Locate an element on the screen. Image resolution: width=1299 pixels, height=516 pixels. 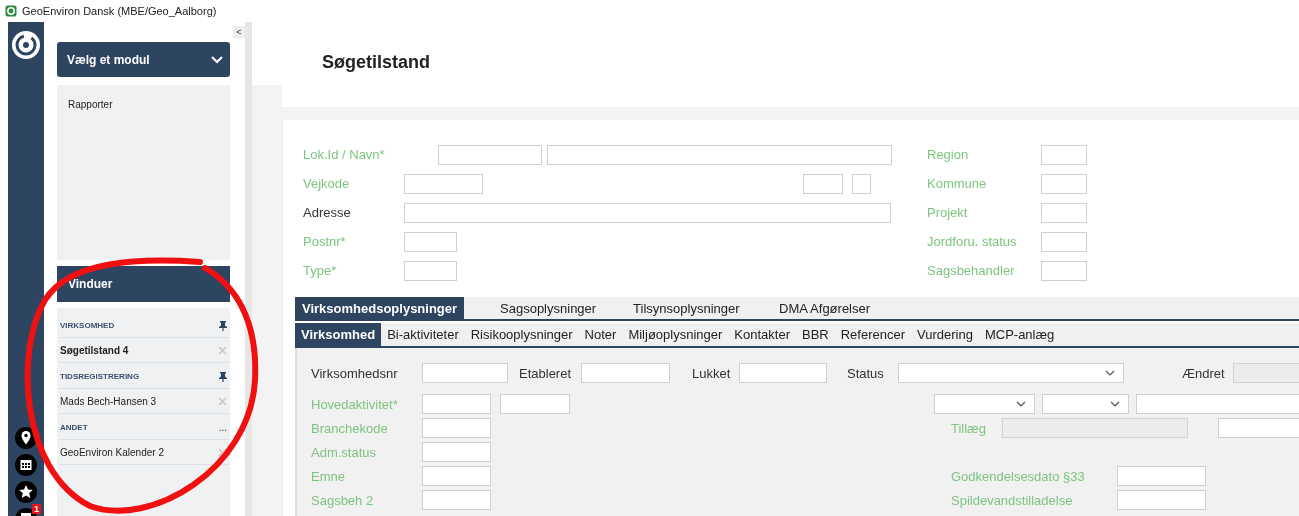
tab: Sagsoplysninger is located at coordinates (548, 308).